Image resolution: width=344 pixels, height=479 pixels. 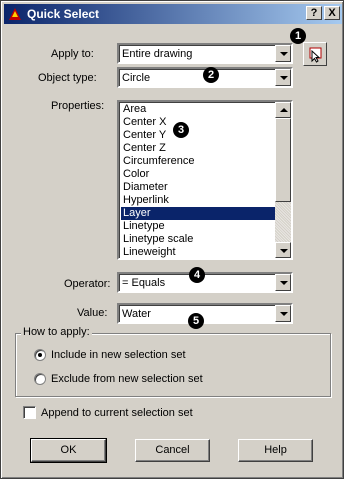 I want to click on callout-2: 2, so click(x=211, y=75).